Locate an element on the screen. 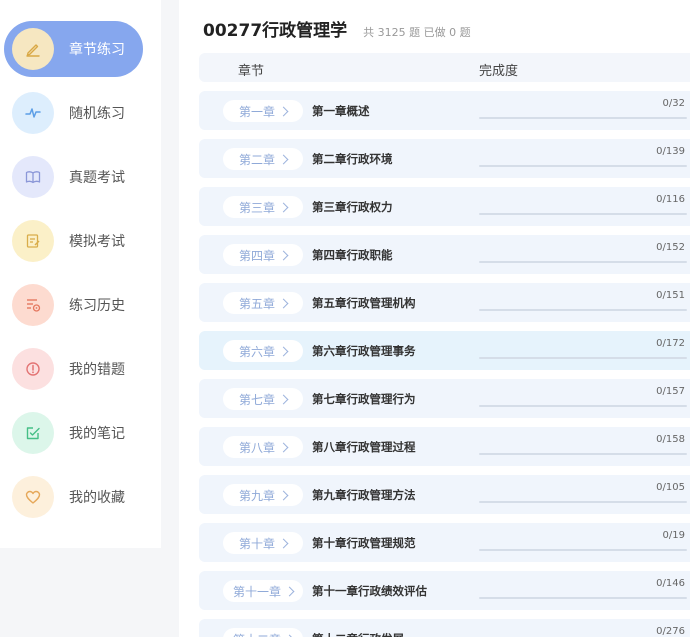  chapter-tag-button: 第六章 is located at coordinates (263, 351).